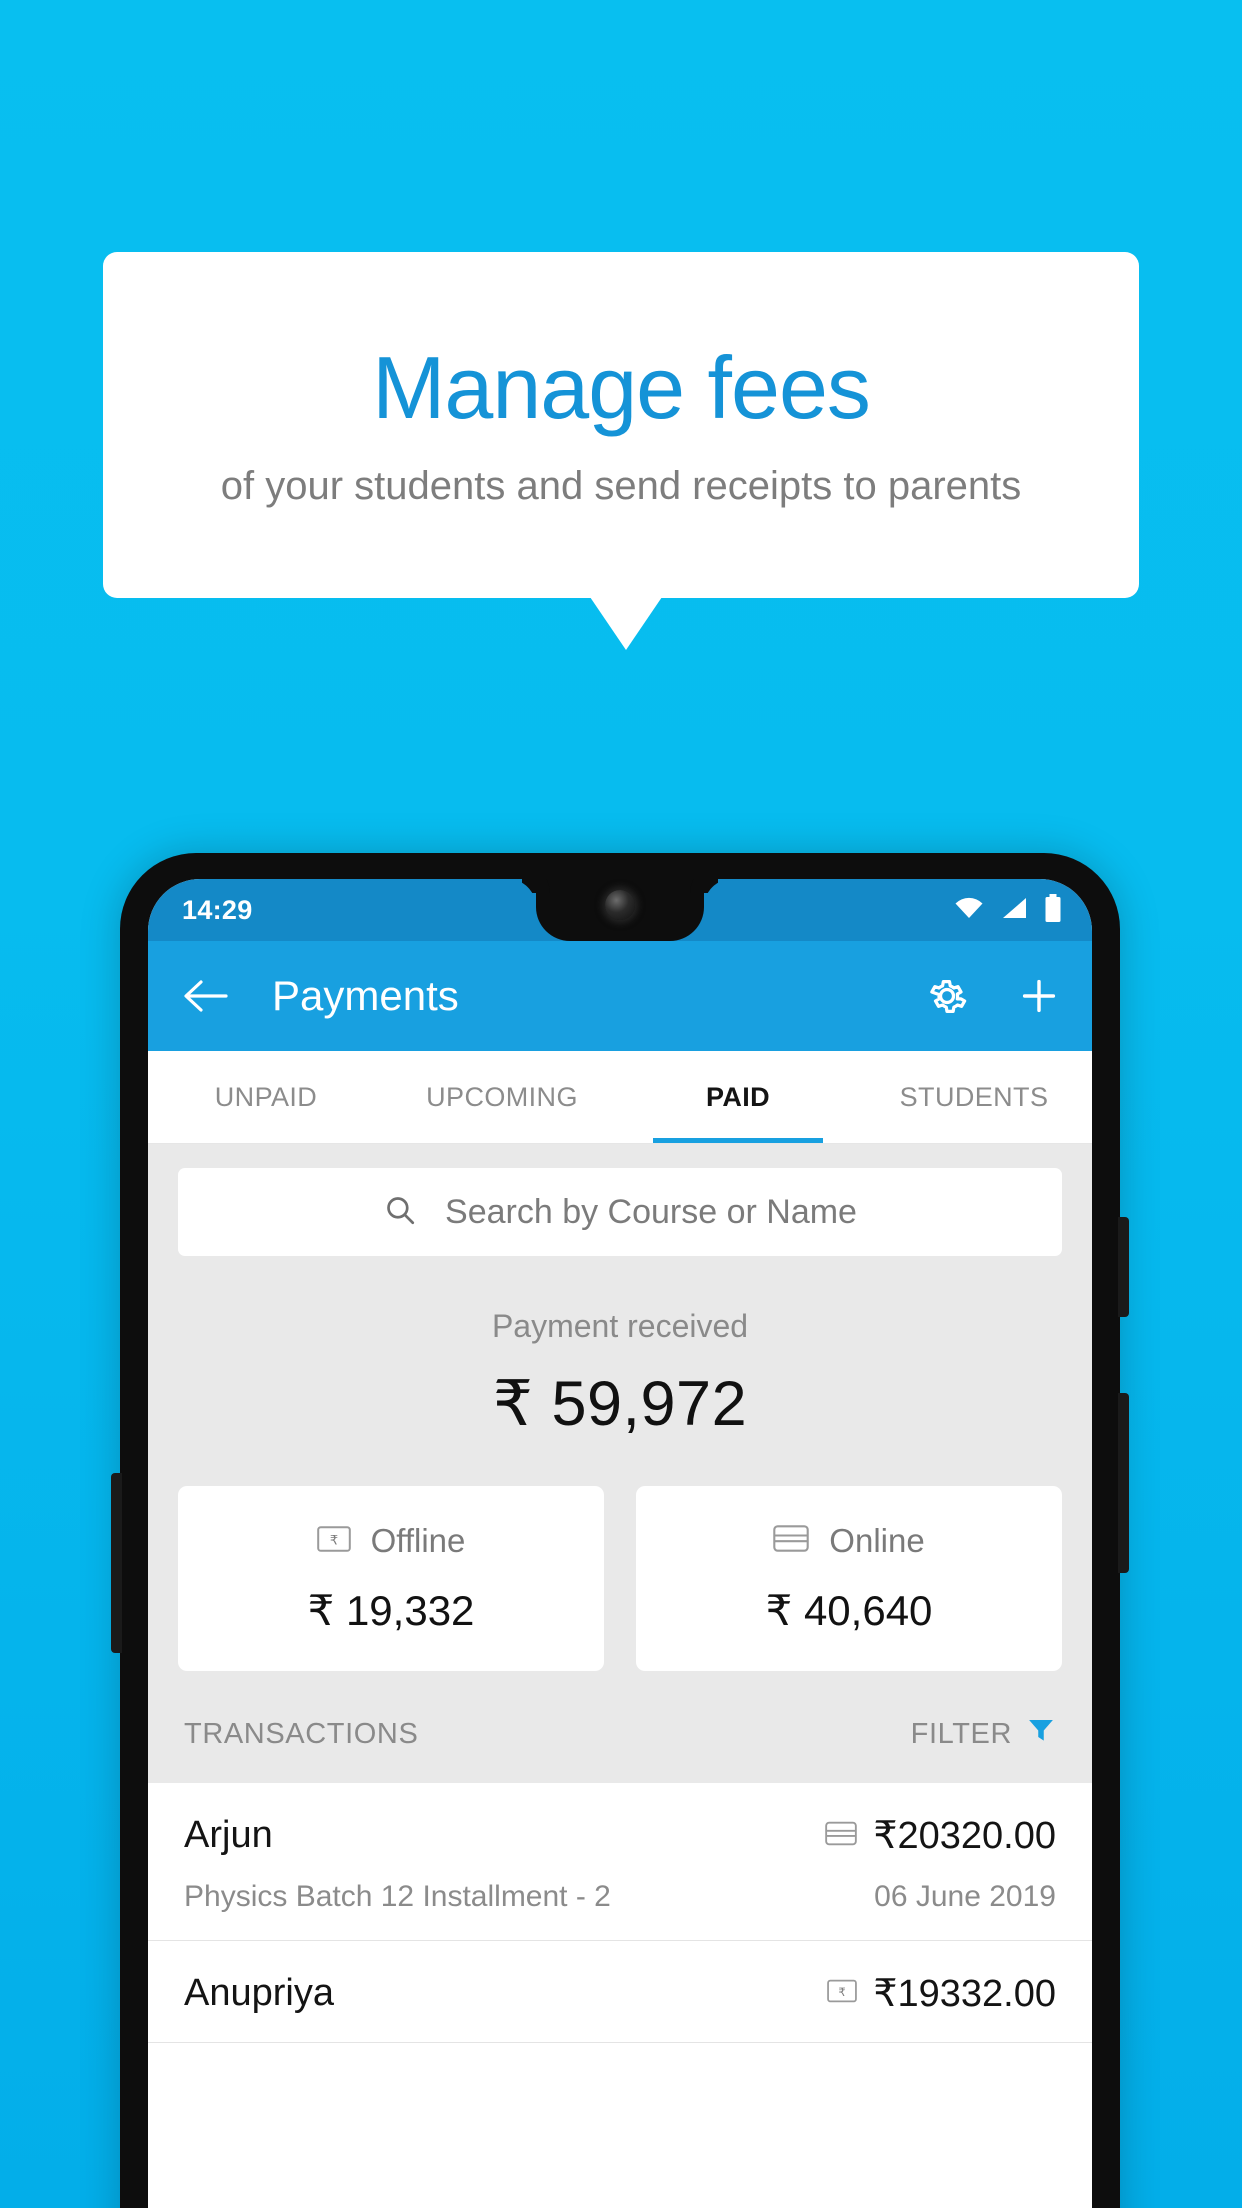 The image size is (1242, 2208). What do you see at coordinates (418, 1540) in the screenshot?
I see `offline-card-label: Offline` at bounding box center [418, 1540].